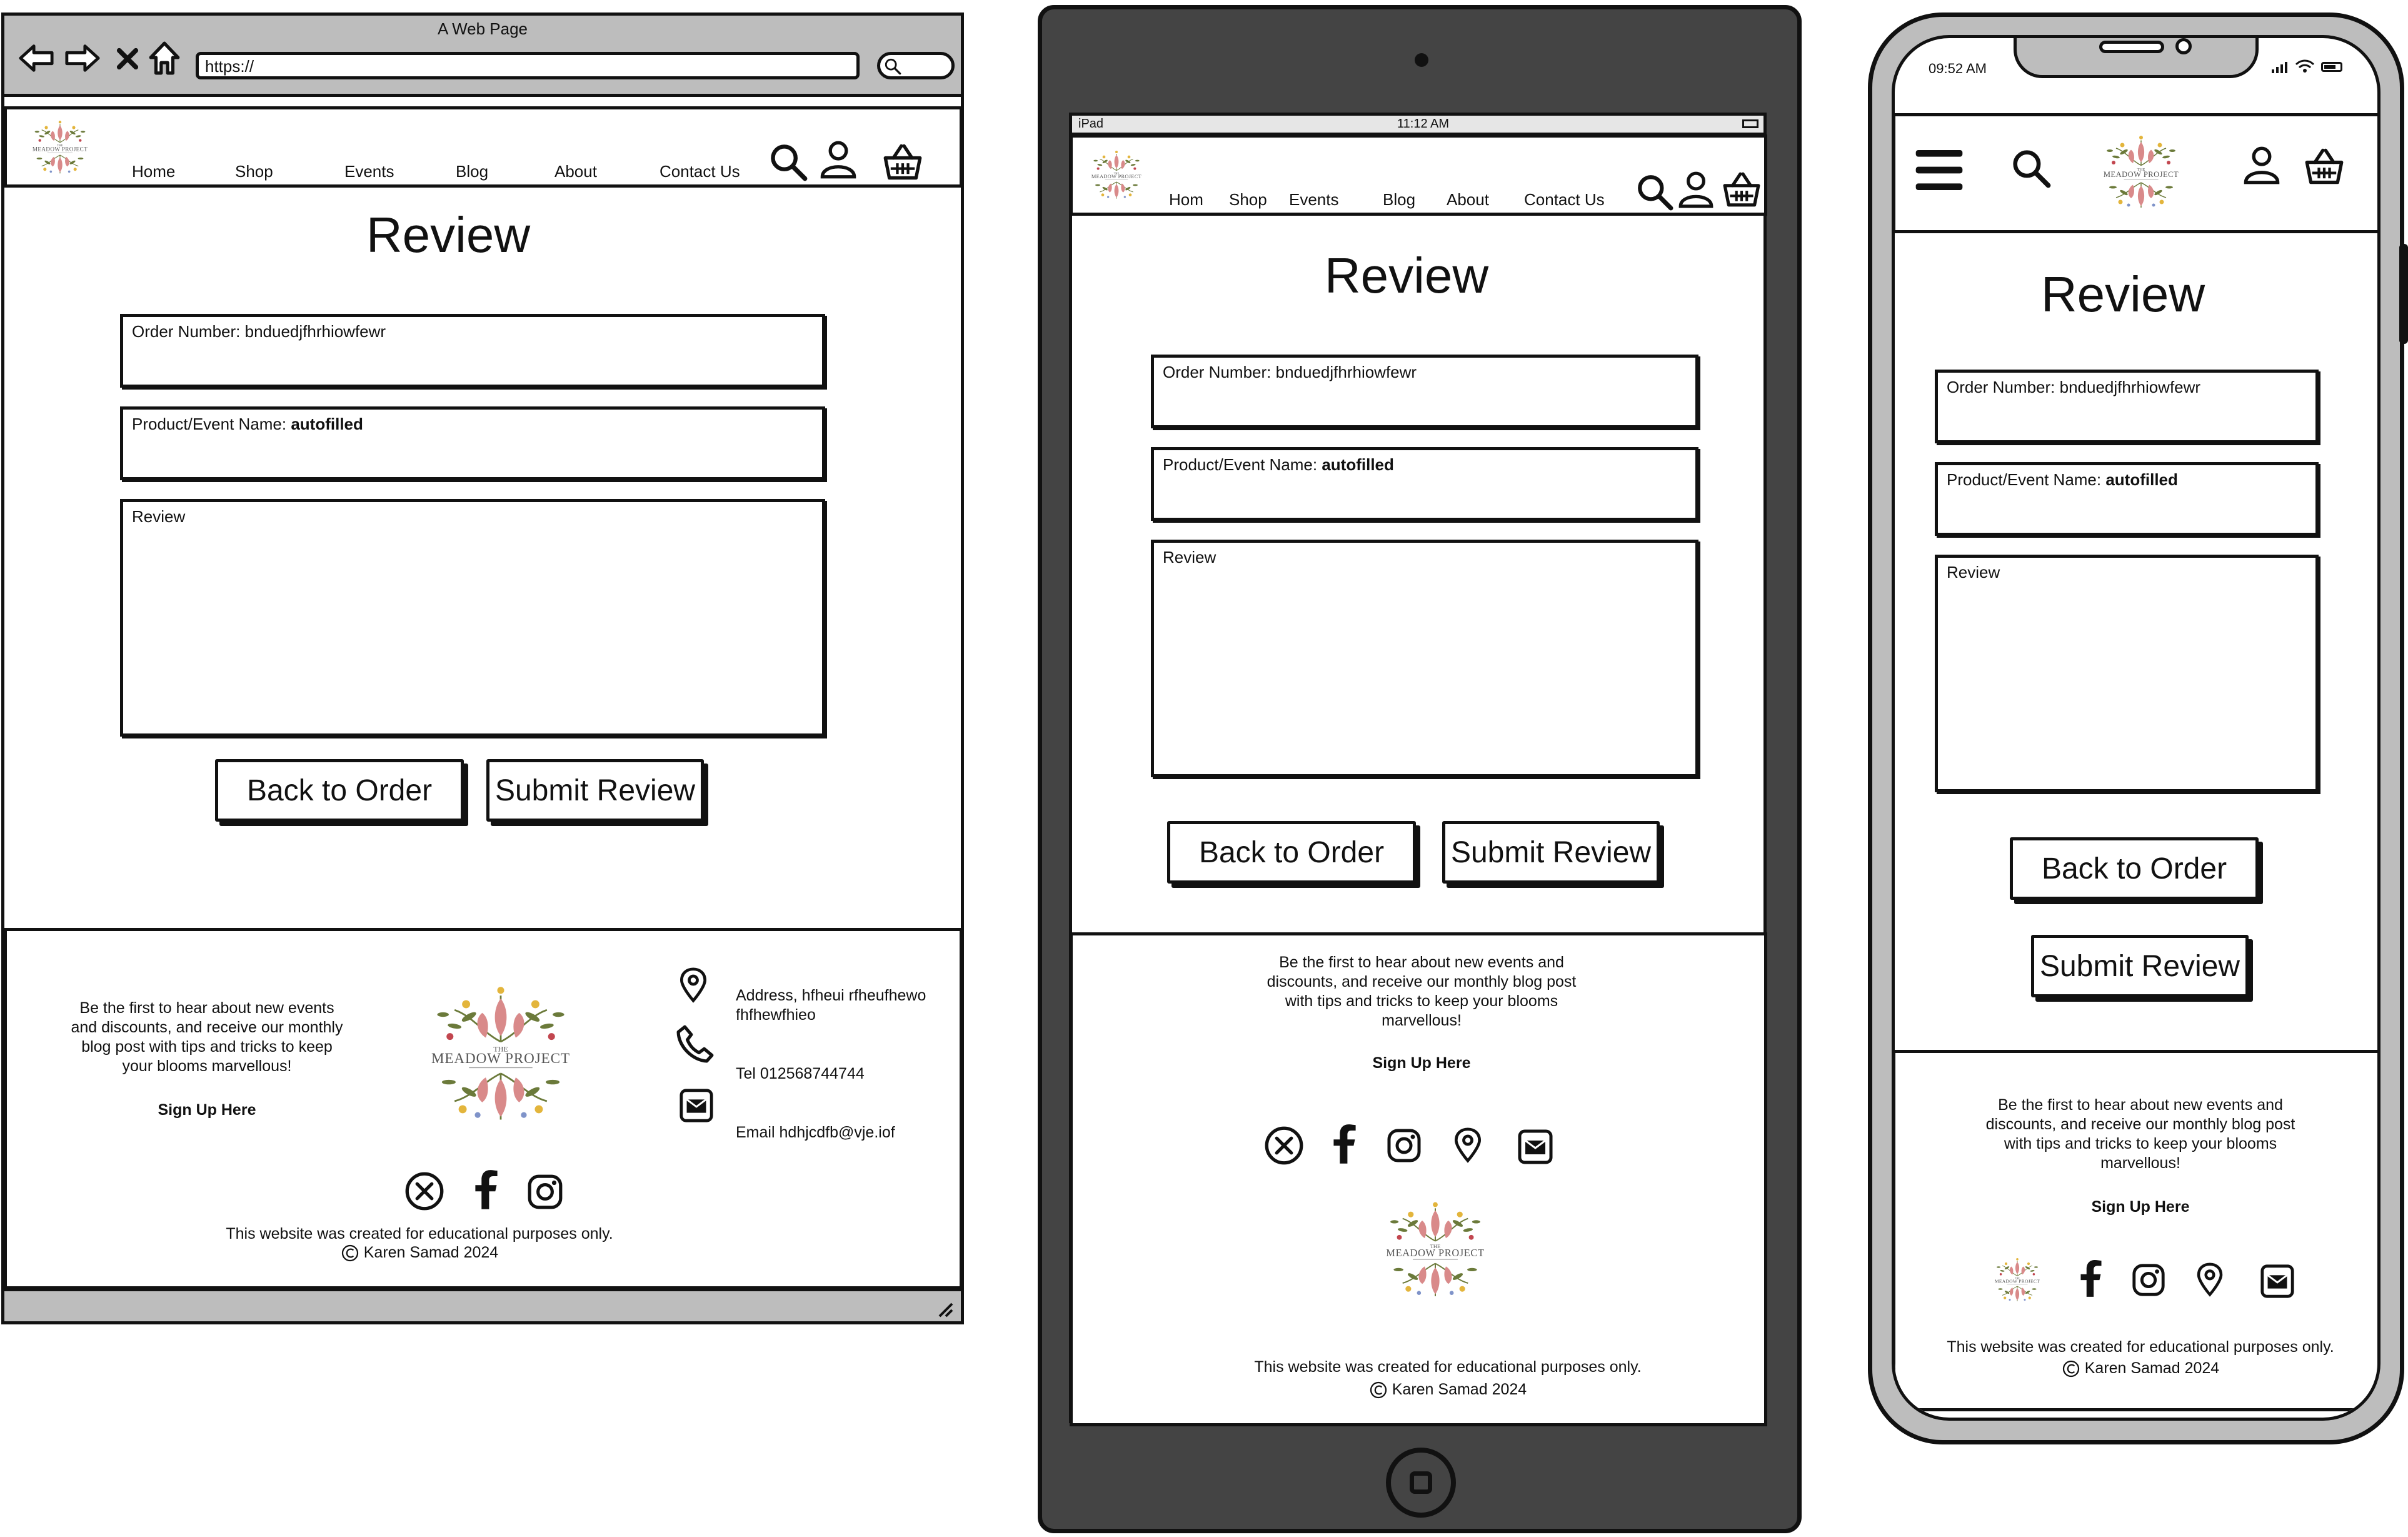 The image size is (2408, 1537). What do you see at coordinates (1696, 189) in the screenshot?
I see `tablet-user-icon` at bounding box center [1696, 189].